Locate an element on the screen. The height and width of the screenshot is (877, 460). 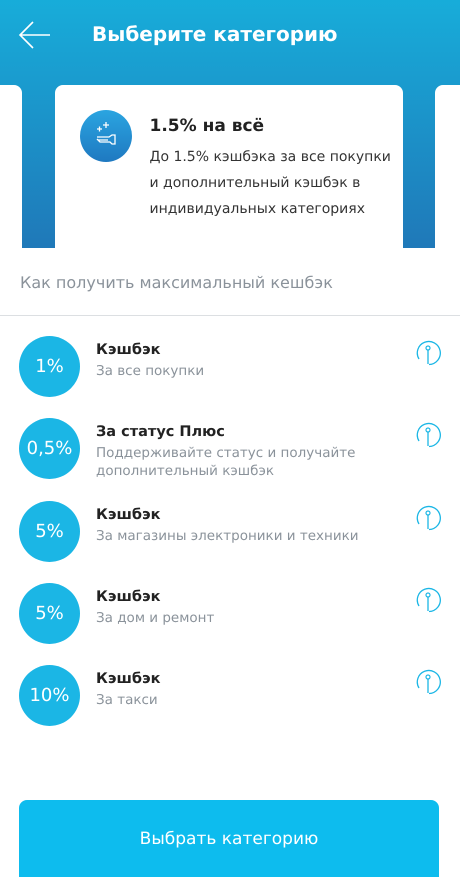
item-subtitle: За все покупки is located at coordinates (151, 371).